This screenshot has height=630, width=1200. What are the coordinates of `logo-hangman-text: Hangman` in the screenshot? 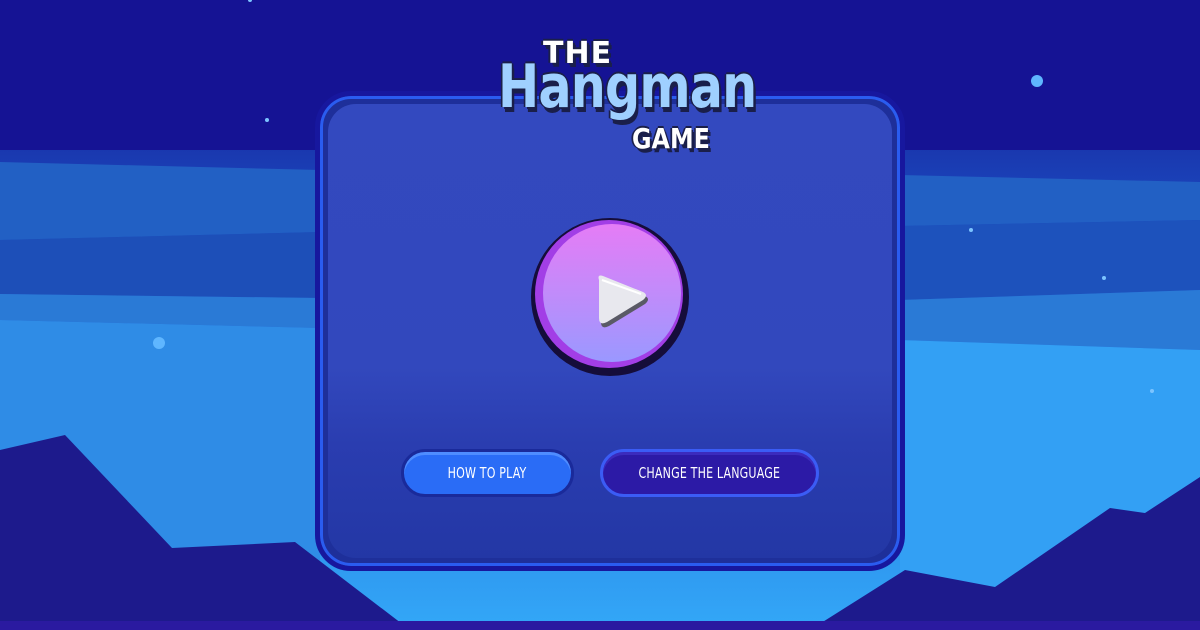 It's located at (627, 87).